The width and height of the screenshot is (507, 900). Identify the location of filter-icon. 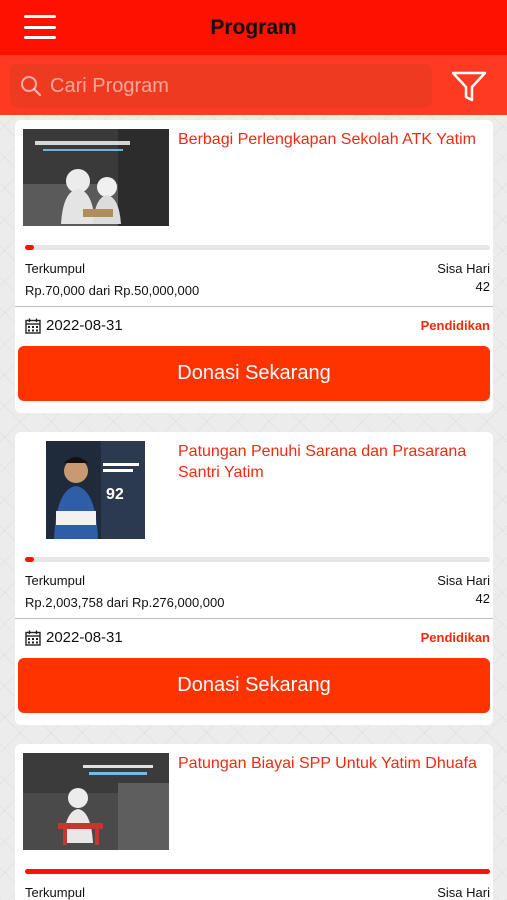
(469, 87).